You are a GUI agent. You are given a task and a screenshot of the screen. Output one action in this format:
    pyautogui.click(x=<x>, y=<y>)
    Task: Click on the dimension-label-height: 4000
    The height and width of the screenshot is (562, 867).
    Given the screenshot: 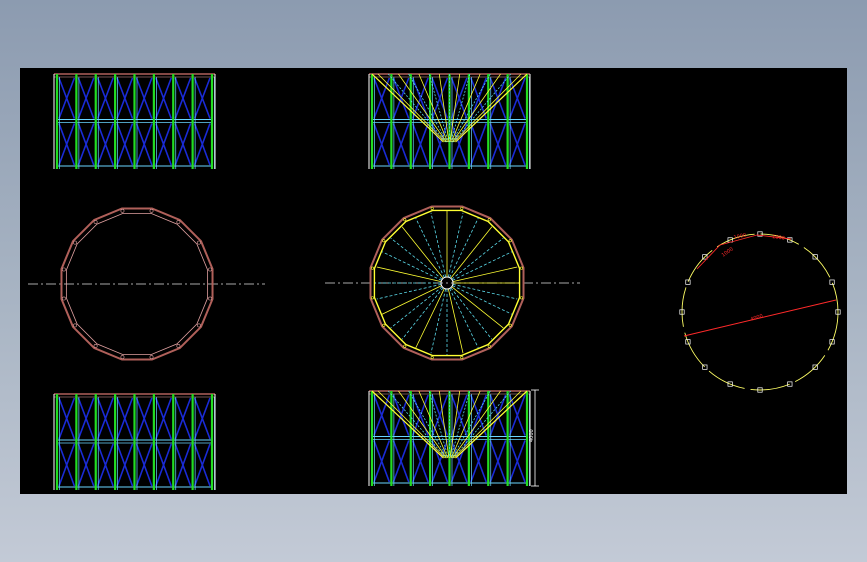 What is the action you would take?
    pyautogui.click(x=532, y=435)
    